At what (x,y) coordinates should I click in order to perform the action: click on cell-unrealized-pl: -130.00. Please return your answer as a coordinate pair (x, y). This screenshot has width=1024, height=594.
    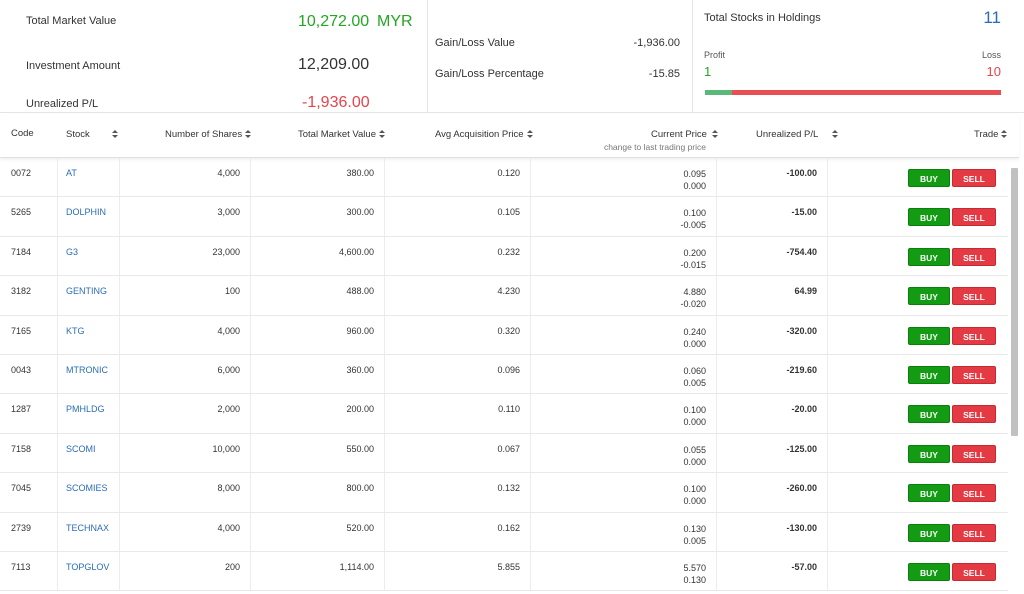
    Looking at the image, I should click on (772, 531).